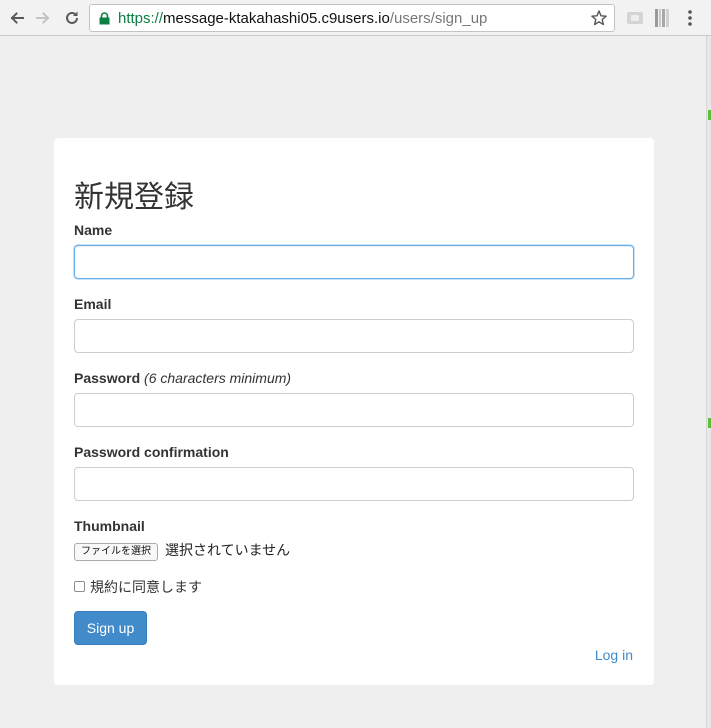 Image resolution: width=711 pixels, height=728 pixels. Describe the element at coordinates (43, 18) in the screenshot. I see `forward-arrow-icon` at that location.